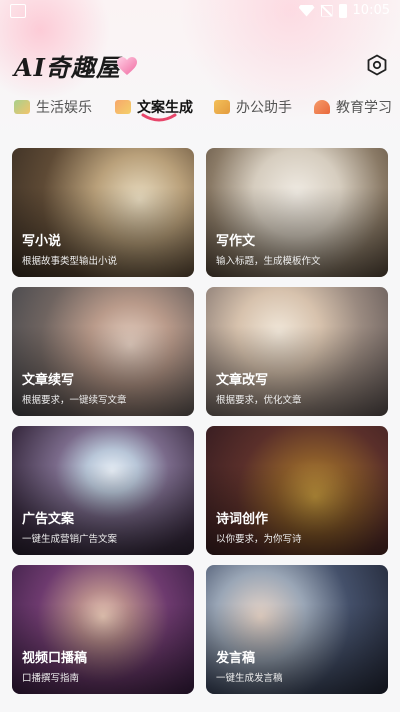 This screenshot has width=400, height=712. I want to click on hexagon-settings-icon, so click(377, 65).